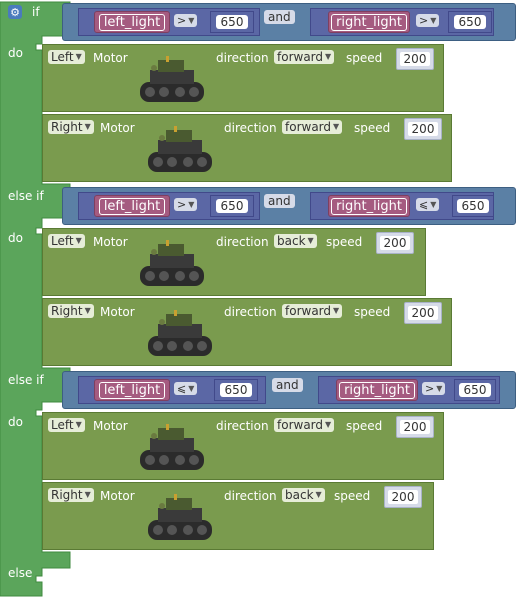 The image size is (519, 598). Describe the element at coordinates (299, 495) in the screenshot. I see `direction-value: back` at that location.